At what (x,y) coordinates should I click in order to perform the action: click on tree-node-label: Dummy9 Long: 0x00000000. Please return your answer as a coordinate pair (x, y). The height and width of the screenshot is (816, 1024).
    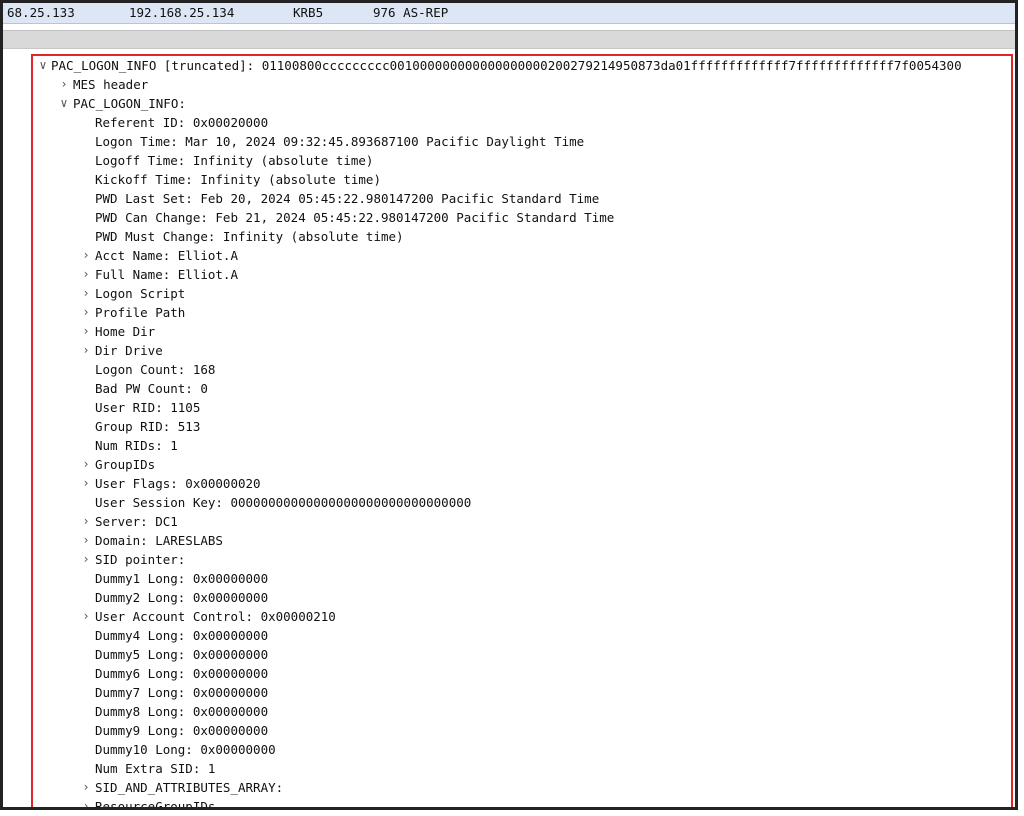
    Looking at the image, I should click on (182, 730).